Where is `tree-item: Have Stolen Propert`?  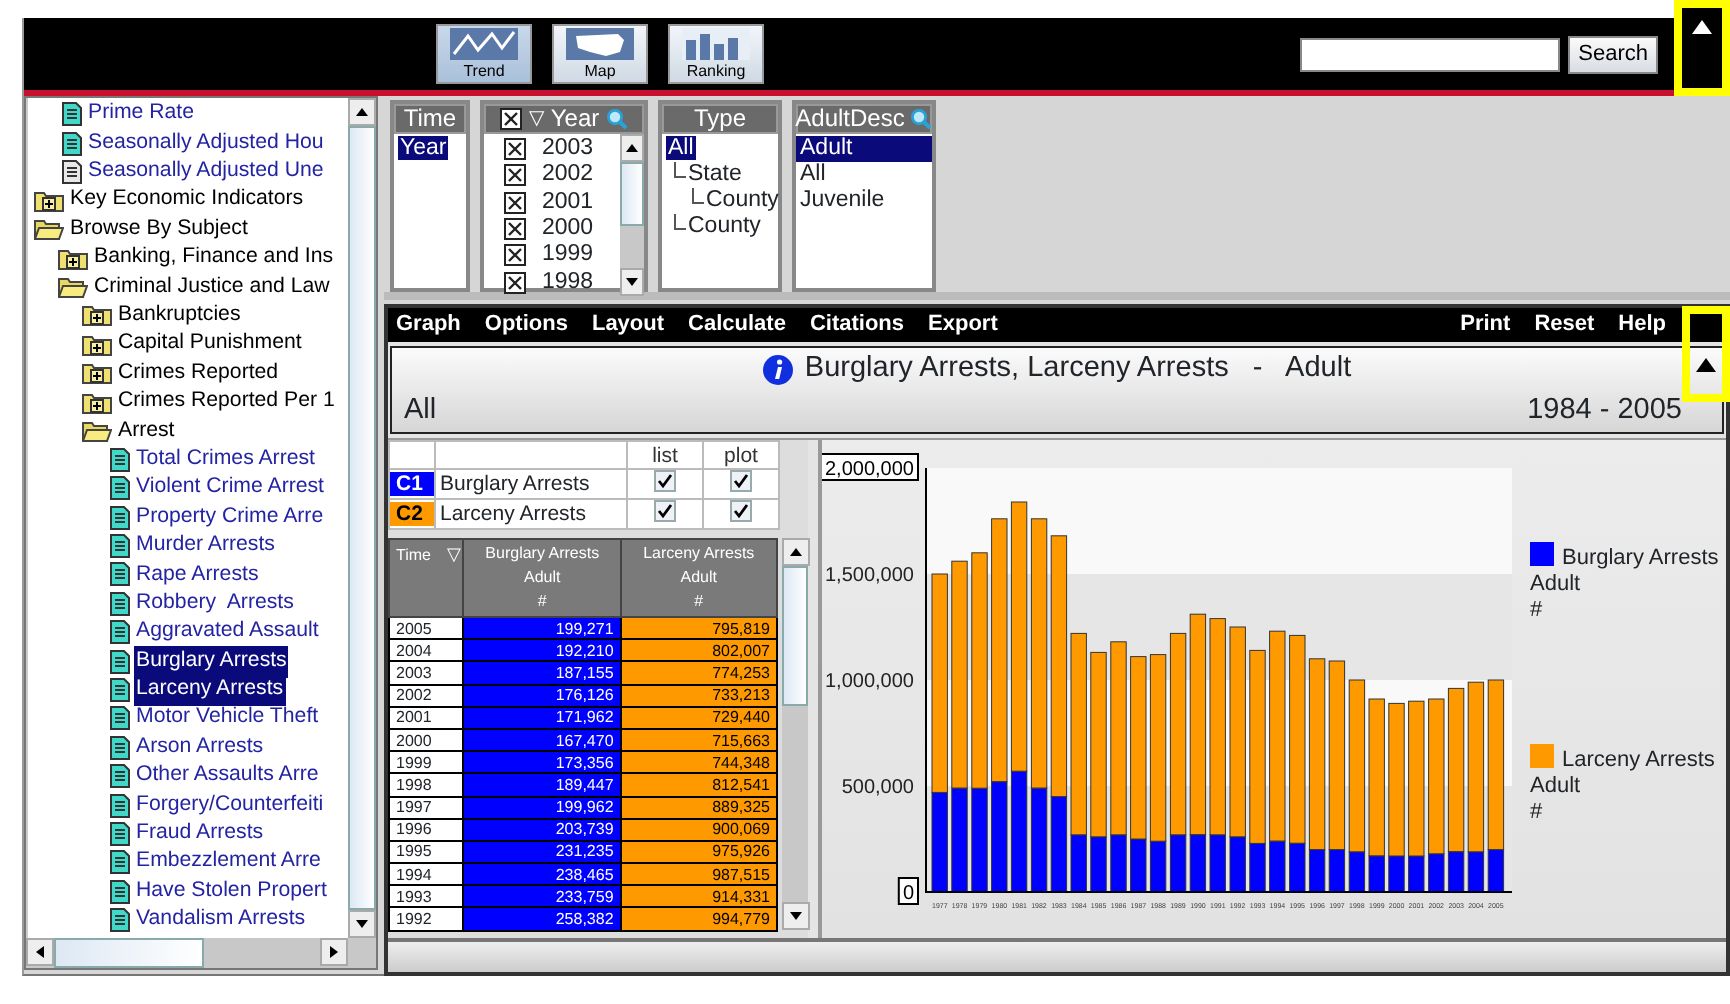 tree-item: Have Stolen Propert is located at coordinates (231, 891).